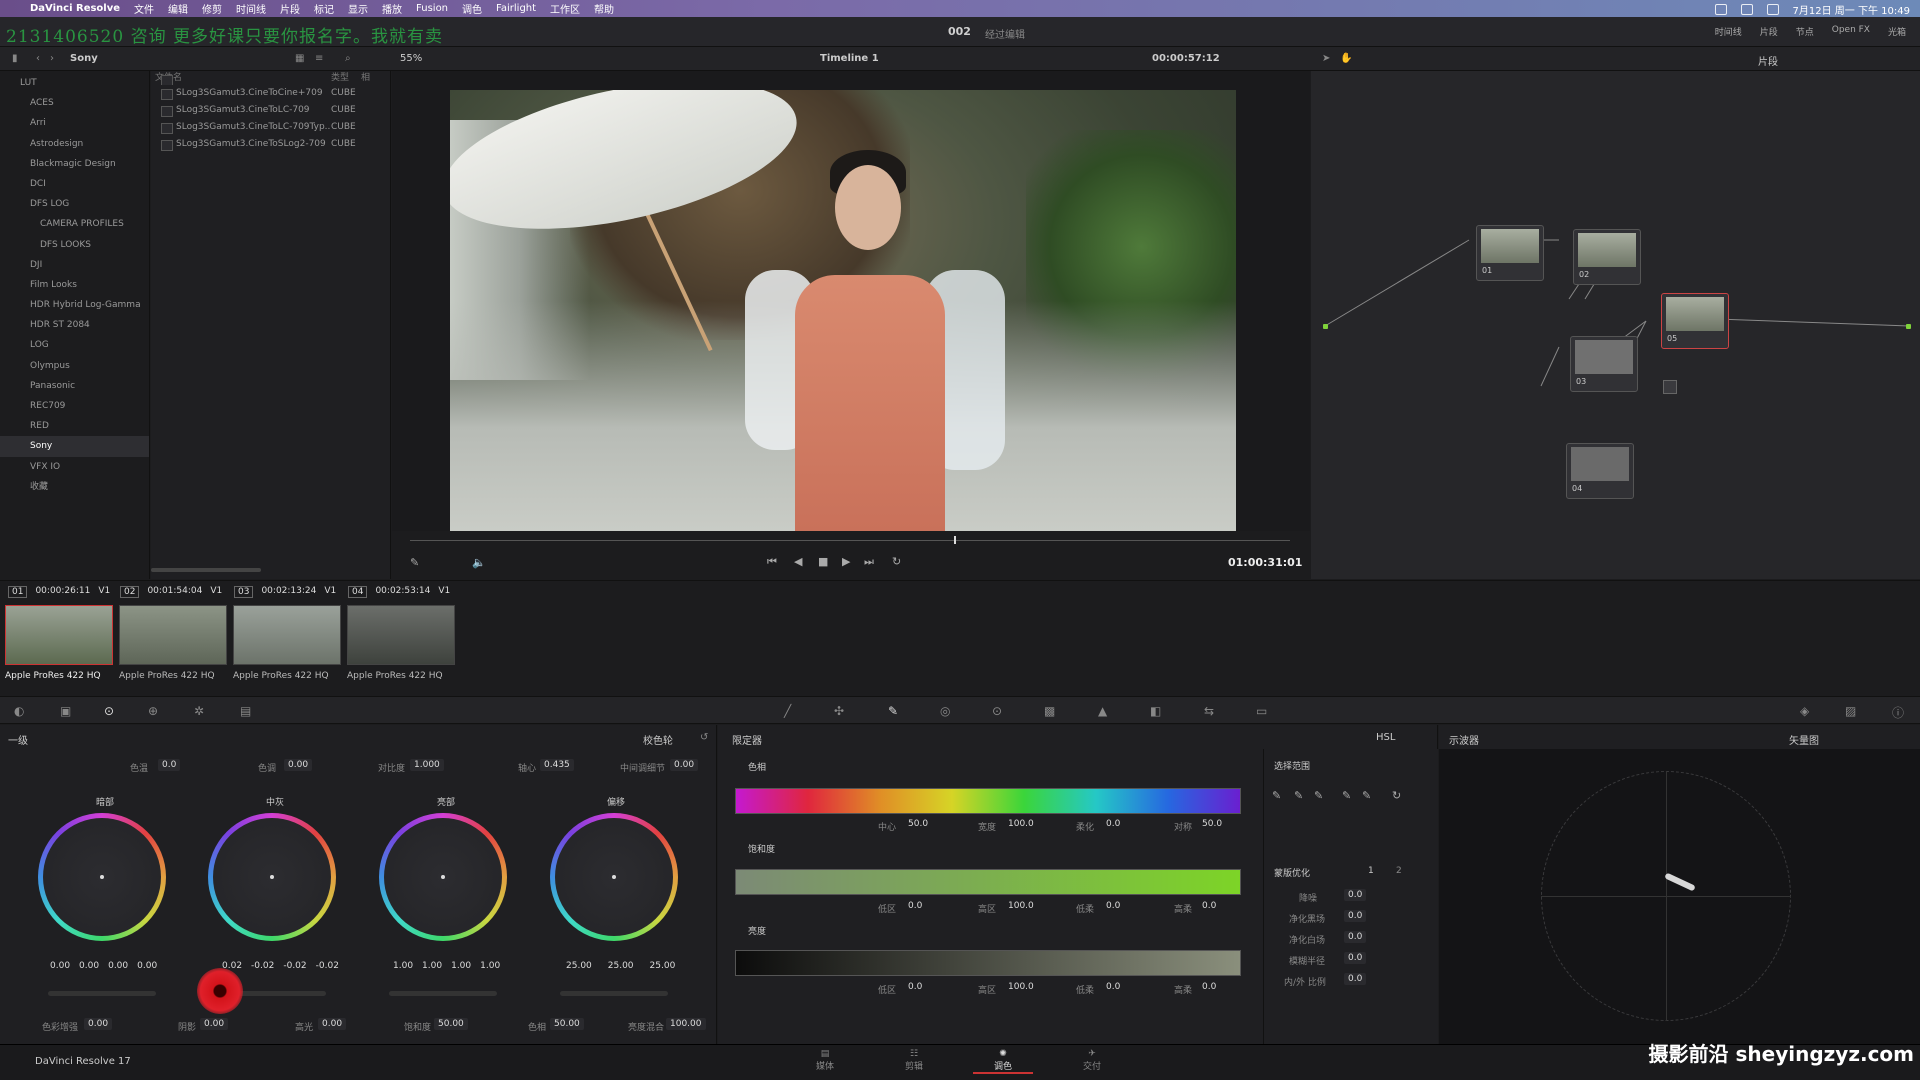  What do you see at coordinates (945, 711) in the screenshot?
I see `window-icon: ◎` at bounding box center [945, 711].